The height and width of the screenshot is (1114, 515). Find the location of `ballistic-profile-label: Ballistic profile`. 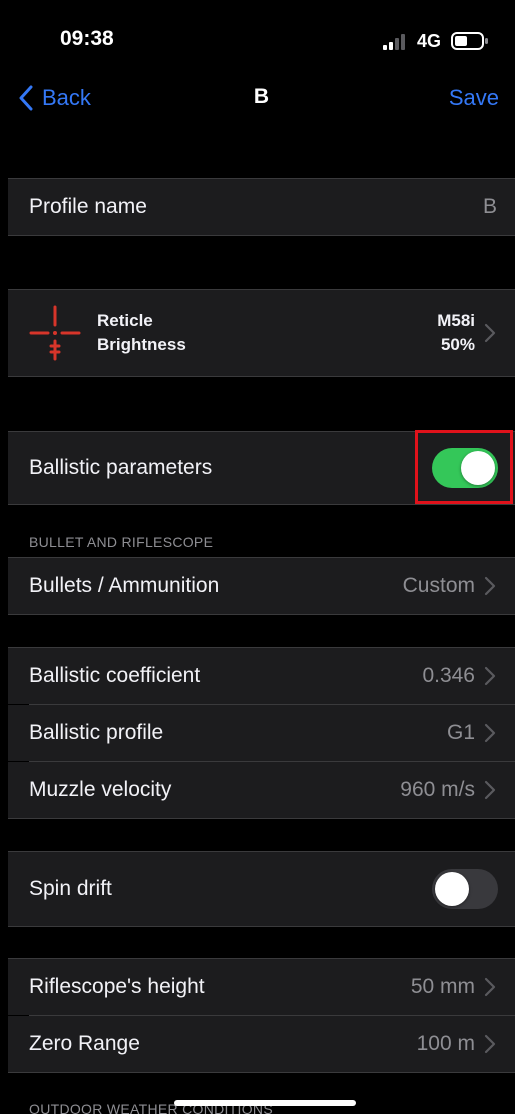

ballistic-profile-label: Ballistic profile is located at coordinates (96, 732).